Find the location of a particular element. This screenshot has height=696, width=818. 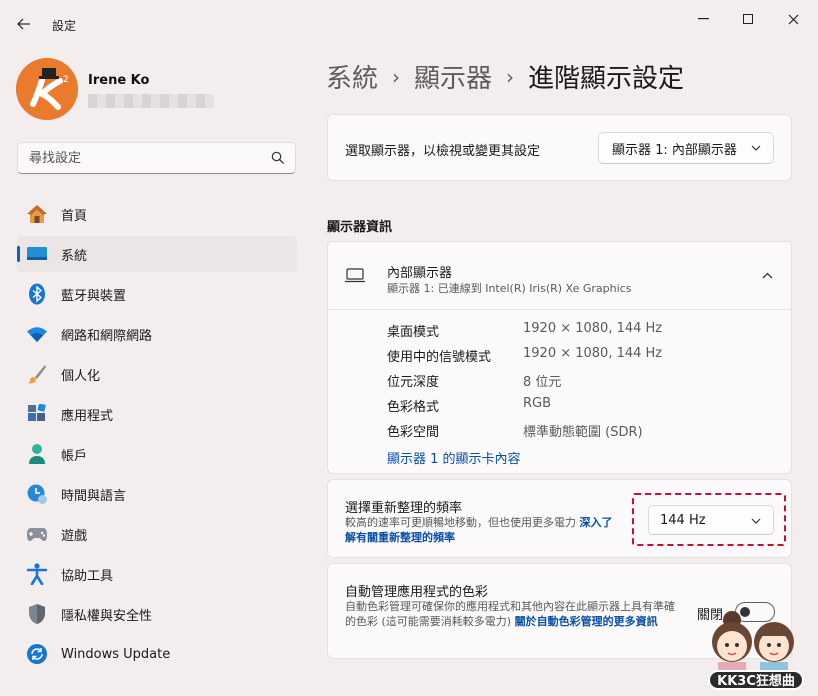

back-button is located at coordinates (24, 24).